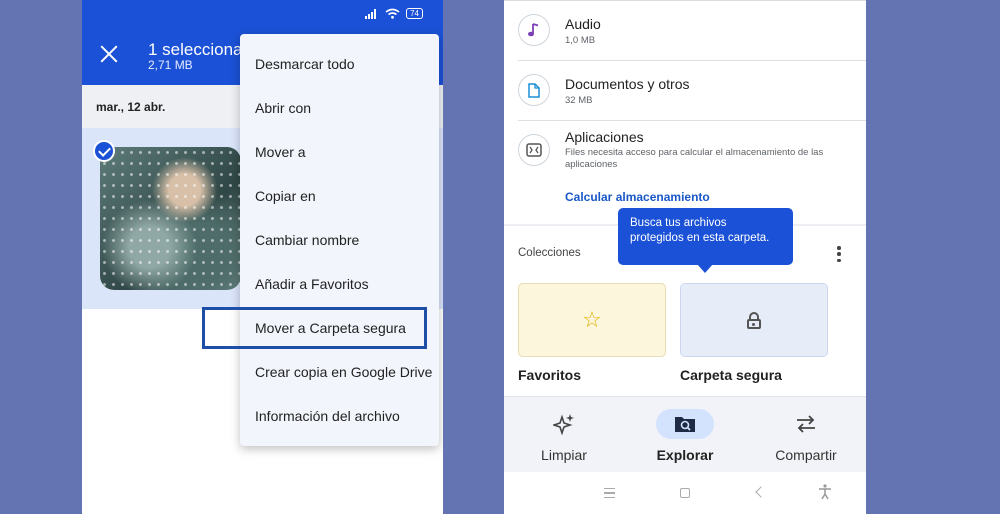 Image resolution: width=1000 pixels, height=514 pixels. I want to click on system-navigation-bar, so click(685, 493).